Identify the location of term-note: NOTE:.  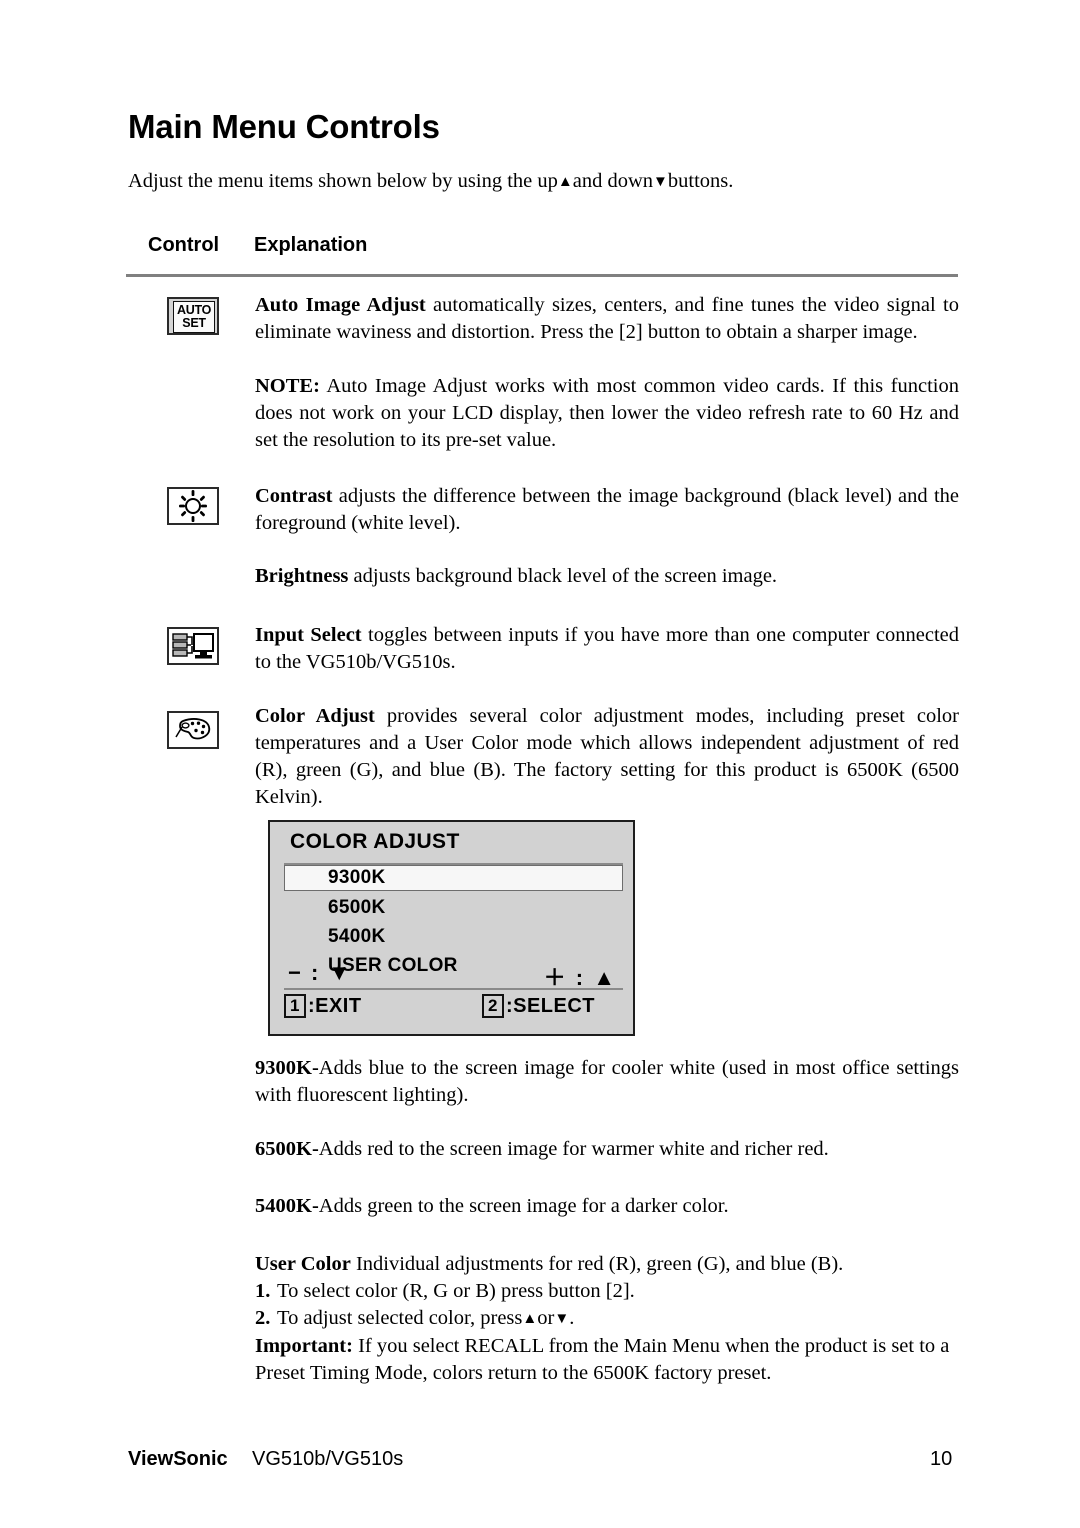
(287, 386).